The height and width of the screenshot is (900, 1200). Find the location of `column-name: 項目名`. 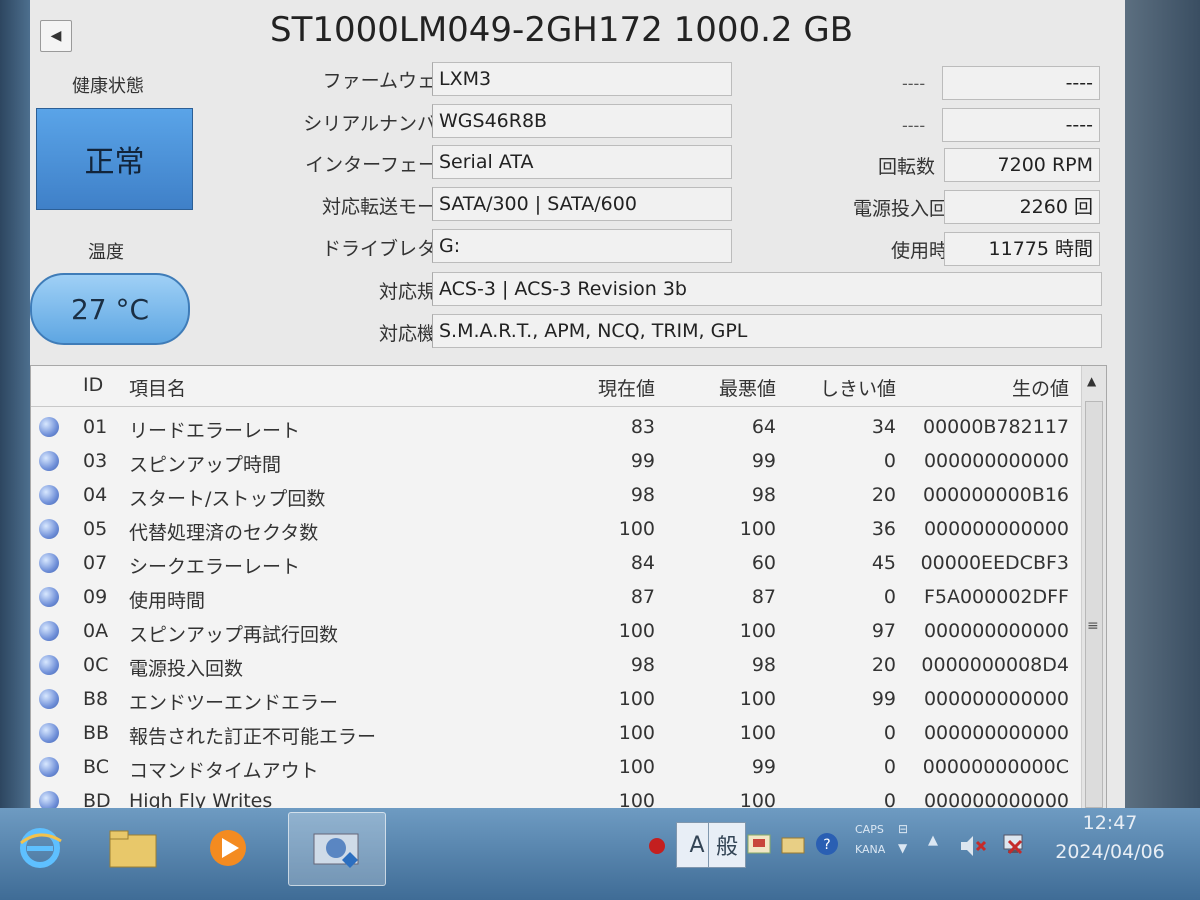

column-name: 項目名 is located at coordinates (157, 387).